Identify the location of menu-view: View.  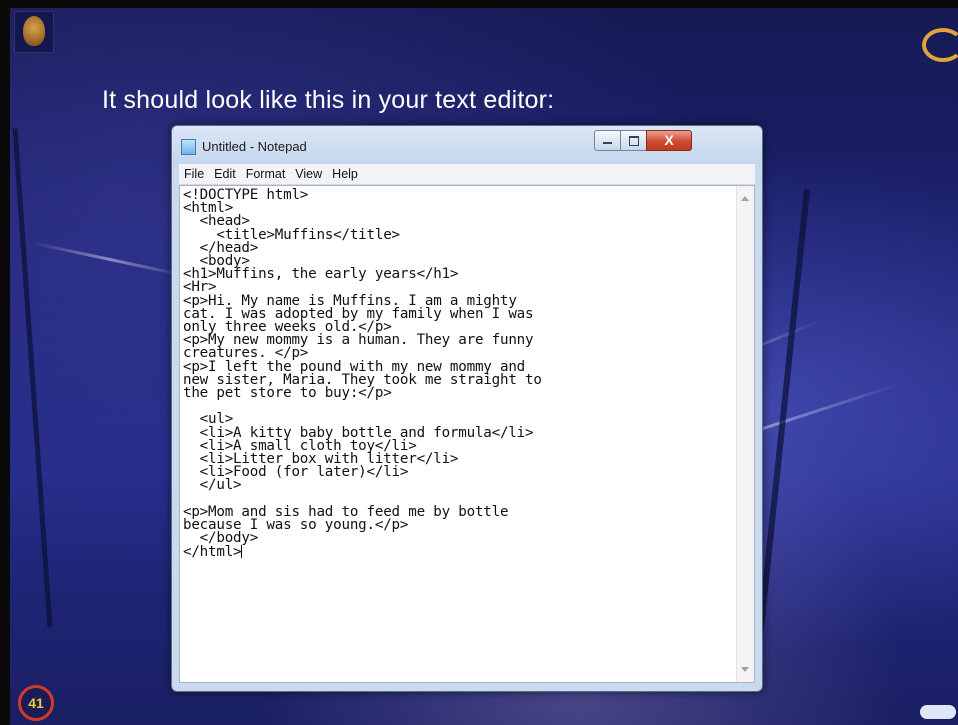
(308, 174).